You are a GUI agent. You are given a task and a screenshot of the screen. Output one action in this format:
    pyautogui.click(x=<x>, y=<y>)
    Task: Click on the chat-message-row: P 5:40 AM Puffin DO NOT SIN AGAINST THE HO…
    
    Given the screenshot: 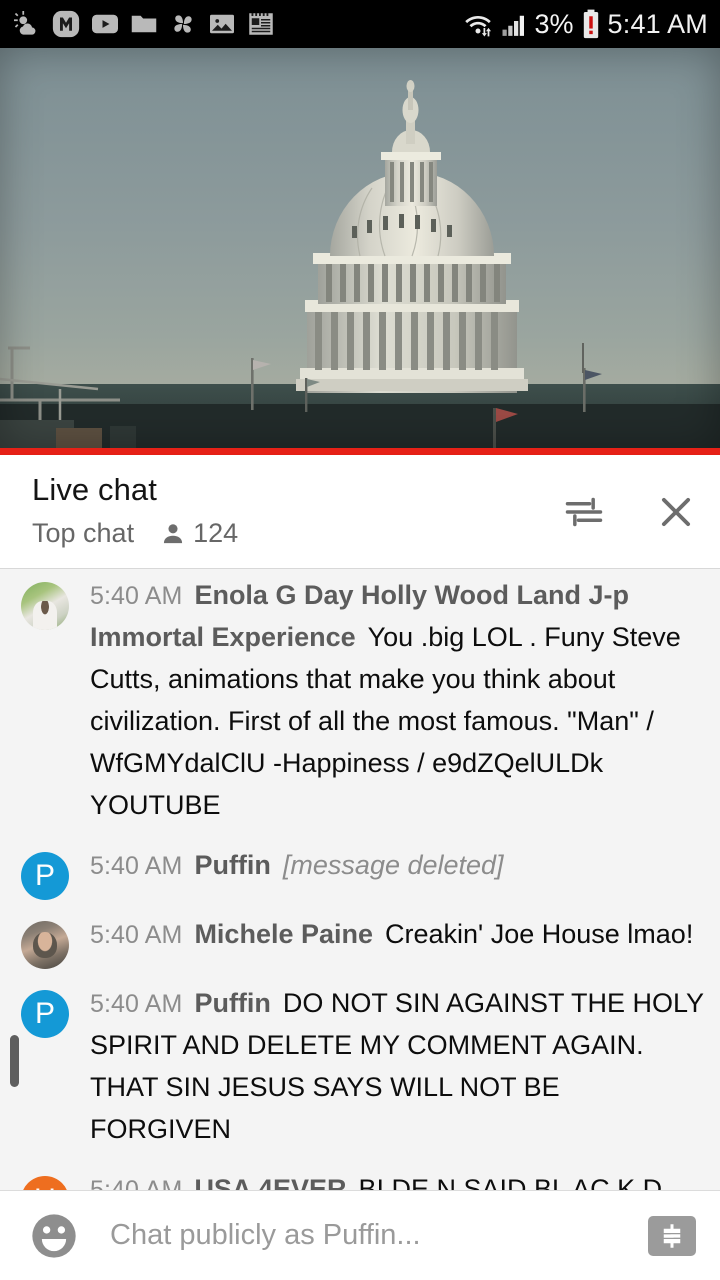 What is the action you would take?
    pyautogui.click(x=360, y=1070)
    